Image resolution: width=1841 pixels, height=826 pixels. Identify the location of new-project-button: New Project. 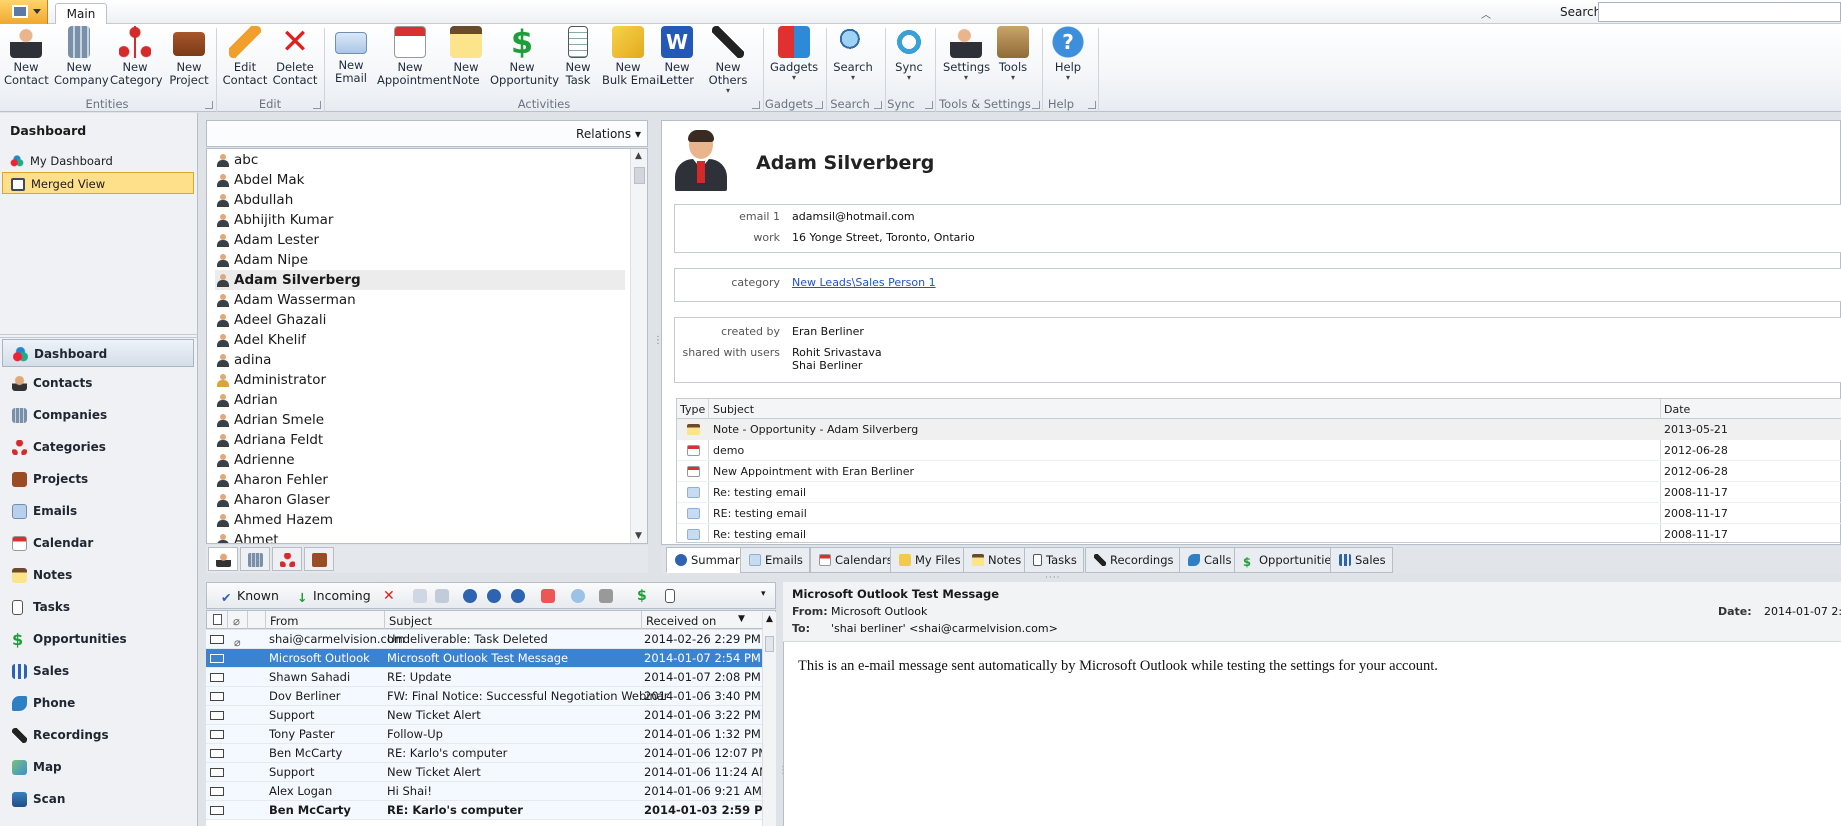
(189, 56).